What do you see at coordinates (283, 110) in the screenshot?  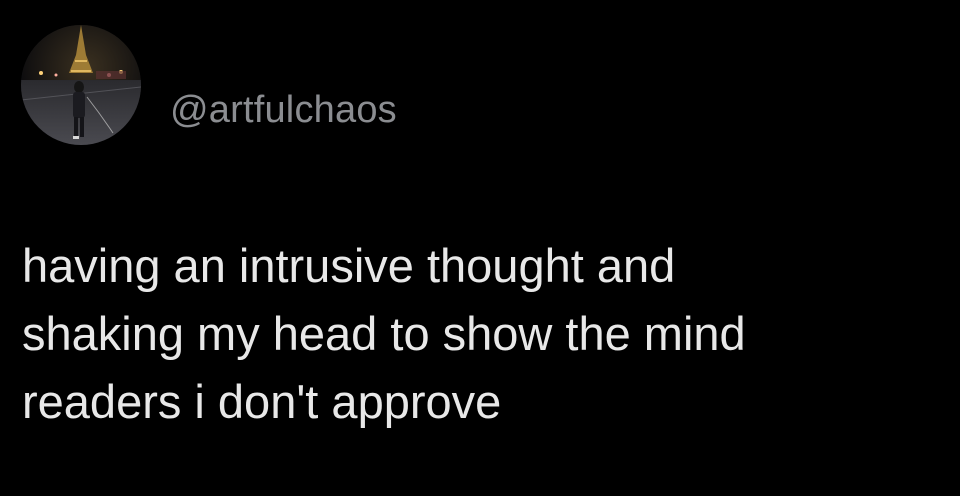 I see `user-handle: @artfulchaos` at bounding box center [283, 110].